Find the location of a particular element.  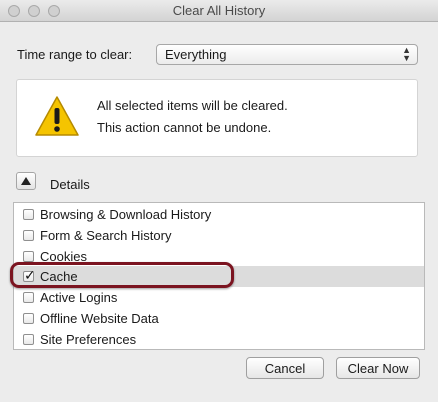

time-range-value: Everything is located at coordinates (196, 54).